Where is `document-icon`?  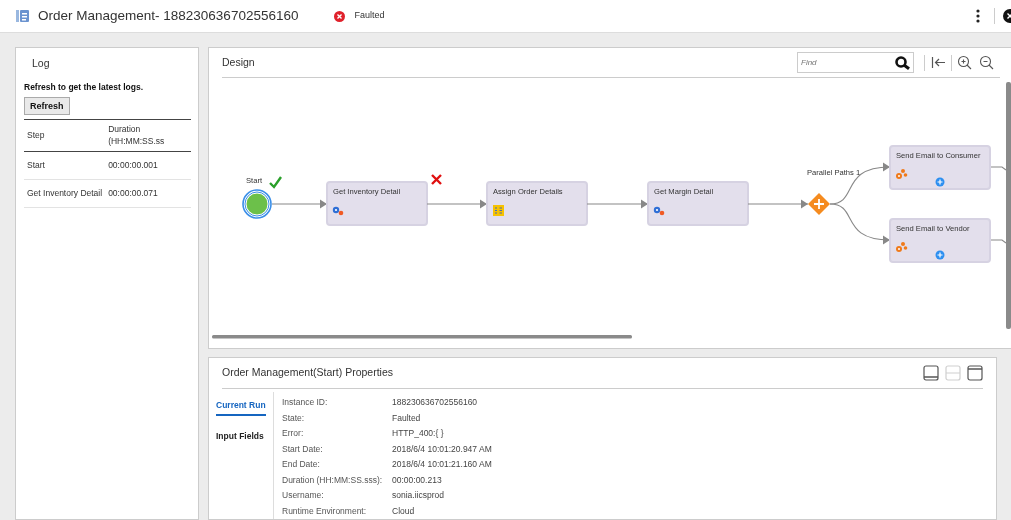 document-icon is located at coordinates (23, 16).